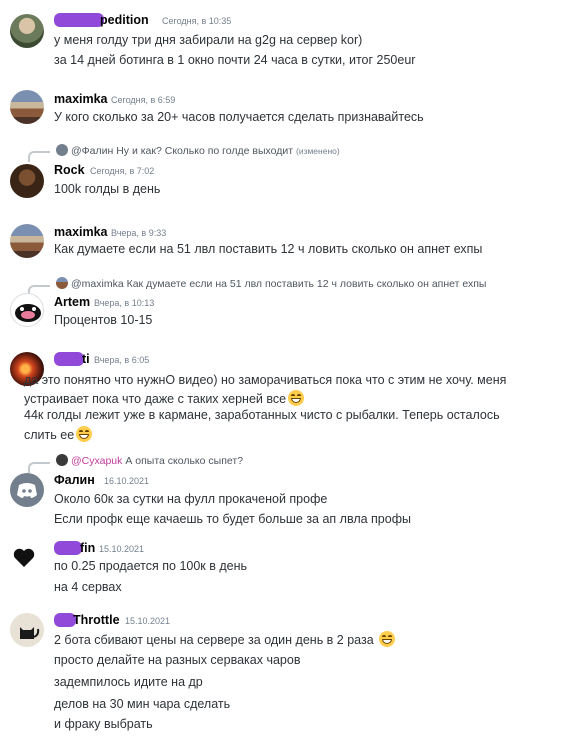 This screenshot has width=576, height=740. Describe the element at coordinates (96, 620) in the screenshot. I see `author-name: Throttle` at that location.